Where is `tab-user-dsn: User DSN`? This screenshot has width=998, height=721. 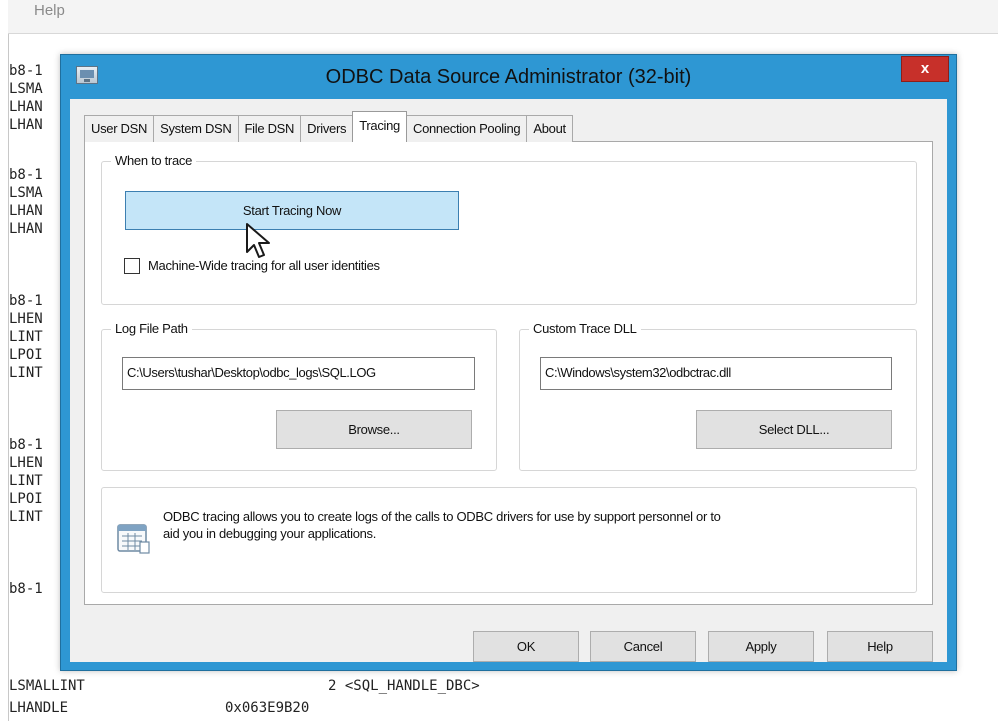
tab-user-dsn: User DSN is located at coordinates (119, 128).